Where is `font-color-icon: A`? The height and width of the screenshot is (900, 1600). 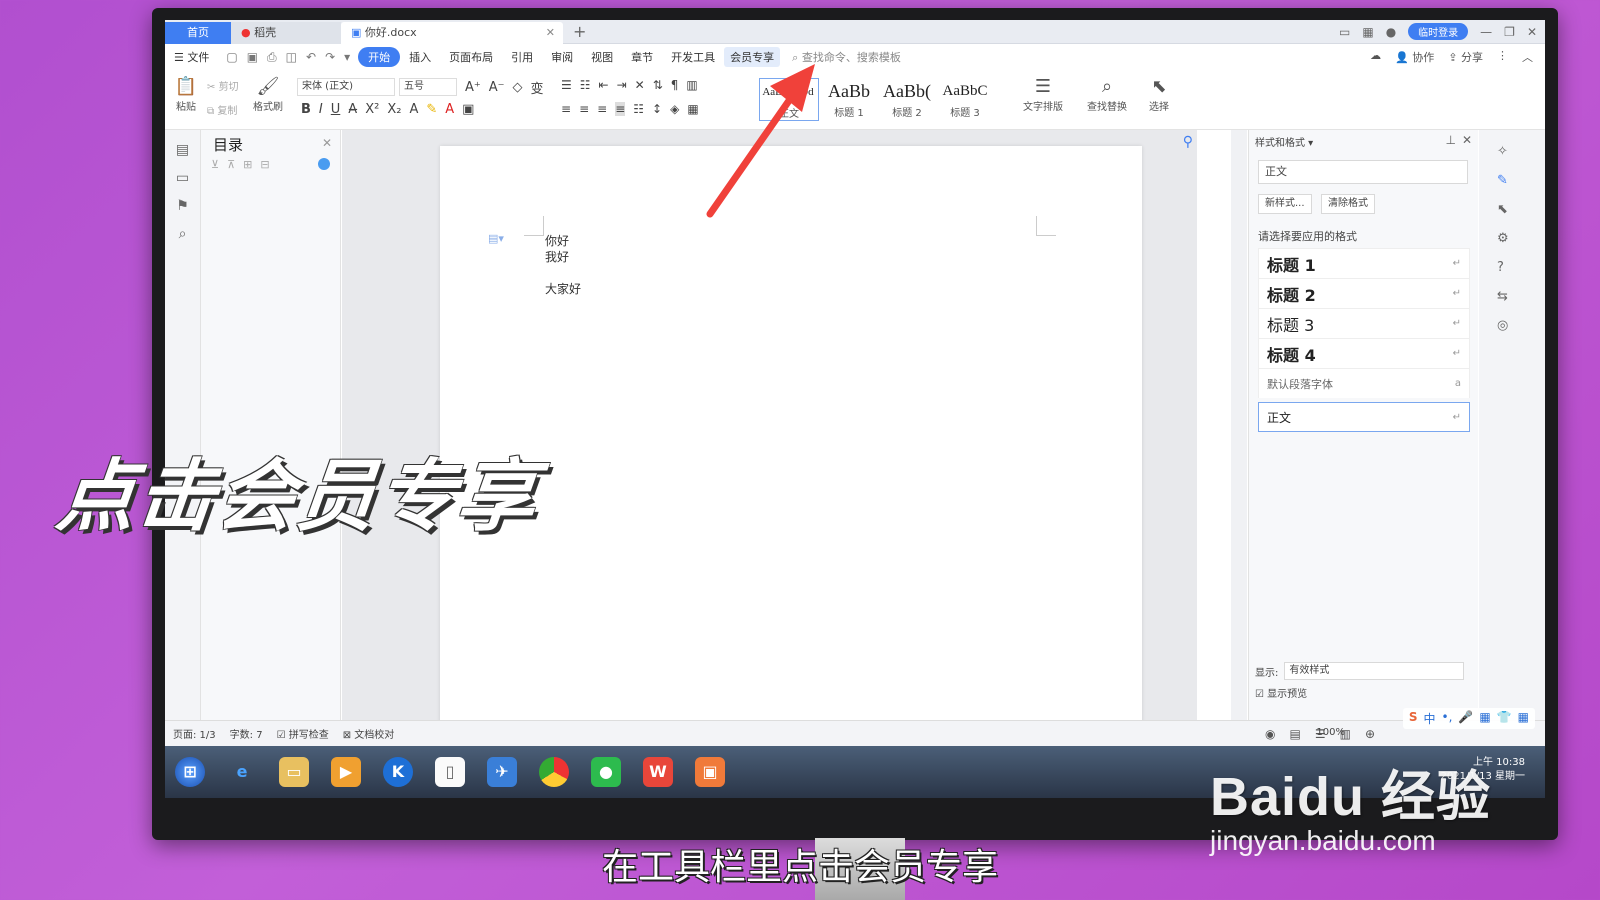
font-color-icon: A is located at coordinates (449, 109).